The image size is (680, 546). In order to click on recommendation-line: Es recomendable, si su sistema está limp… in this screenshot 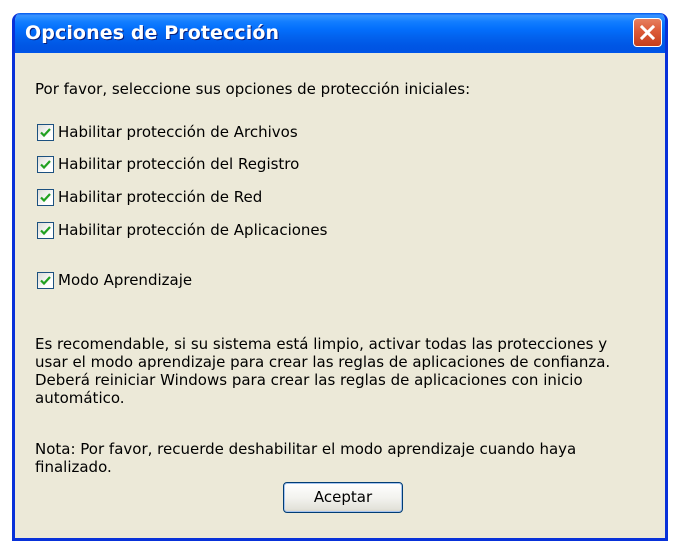, I will do `click(321, 344)`.